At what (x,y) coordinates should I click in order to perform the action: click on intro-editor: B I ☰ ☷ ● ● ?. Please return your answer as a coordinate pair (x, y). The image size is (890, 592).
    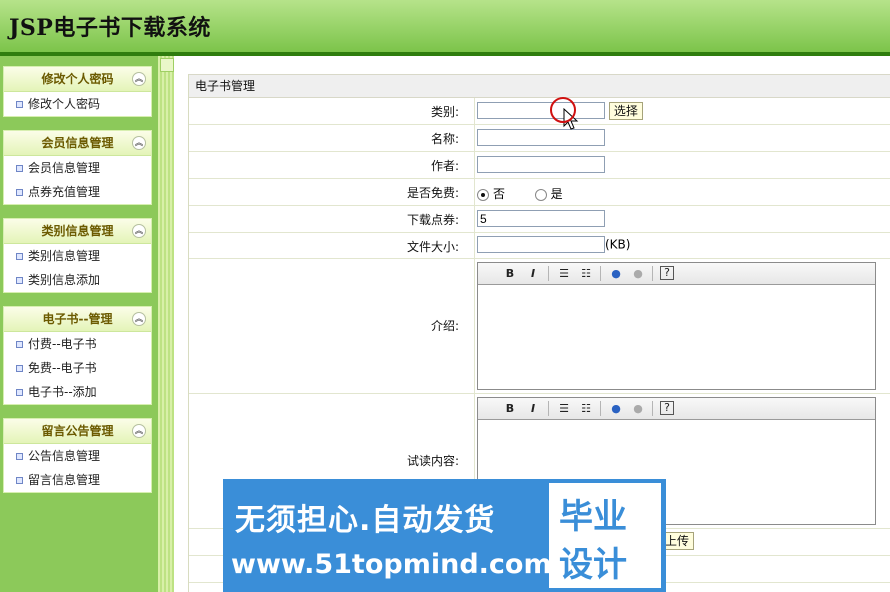
    Looking at the image, I should click on (676, 326).